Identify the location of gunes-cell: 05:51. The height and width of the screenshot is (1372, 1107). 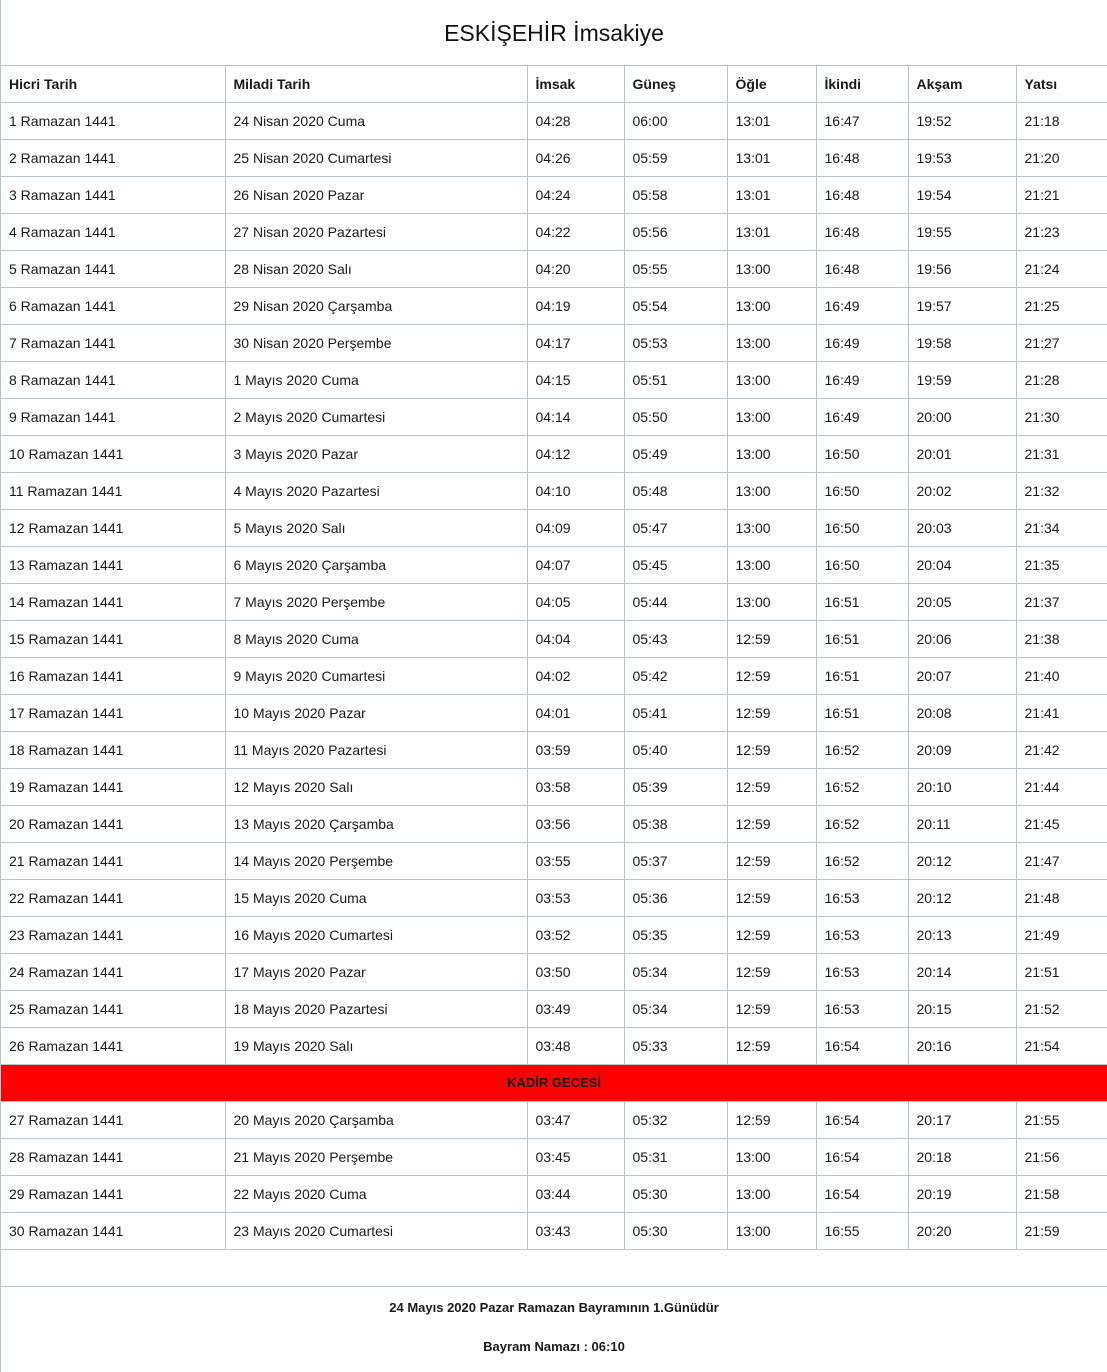
(676, 380).